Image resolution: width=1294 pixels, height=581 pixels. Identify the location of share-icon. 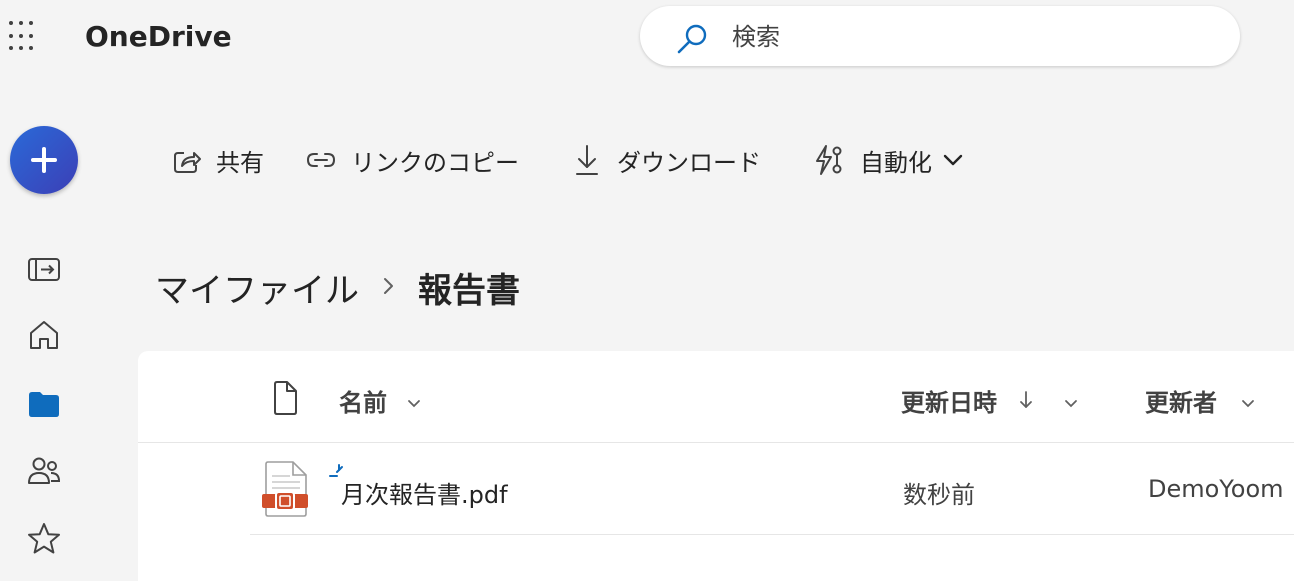
(187, 162).